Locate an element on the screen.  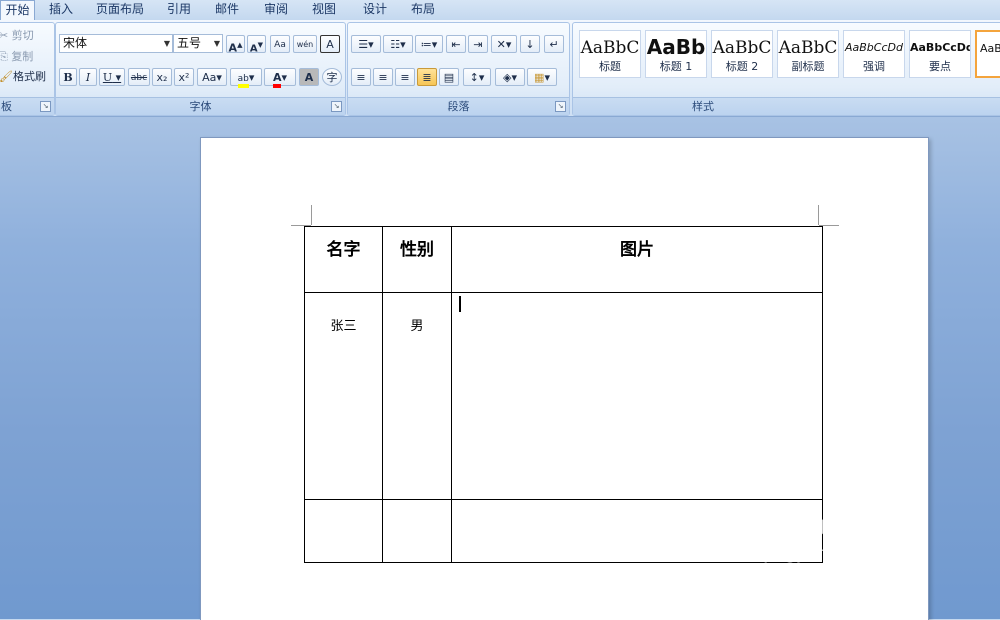
bold-button: B is located at coordinates (68, 77).